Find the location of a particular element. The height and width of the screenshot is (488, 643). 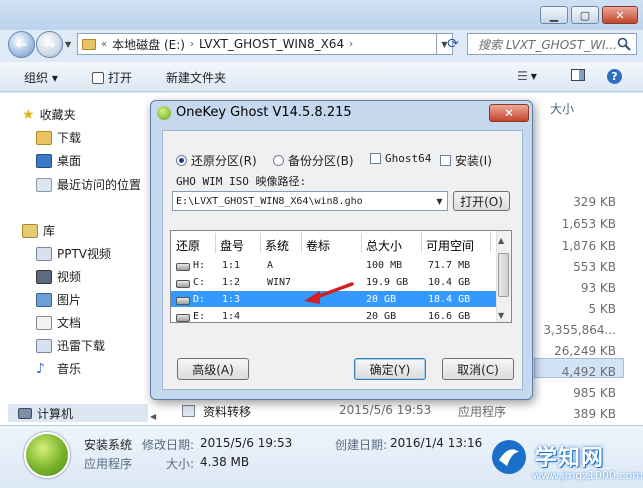

column-header: 盘号 is located at coordinates (232, 245).